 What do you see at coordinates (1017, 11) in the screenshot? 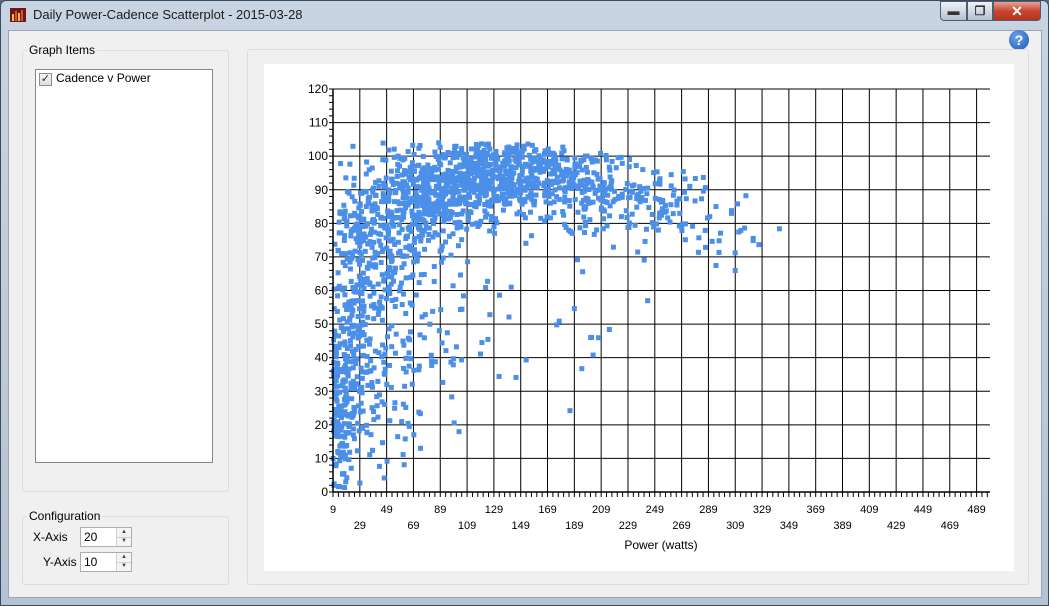
I see `close-button: ✕` at bounding box center [1017, 11].